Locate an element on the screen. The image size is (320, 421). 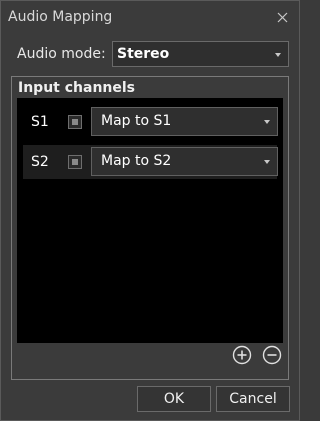
close-button is located at coordinates (282, 17).